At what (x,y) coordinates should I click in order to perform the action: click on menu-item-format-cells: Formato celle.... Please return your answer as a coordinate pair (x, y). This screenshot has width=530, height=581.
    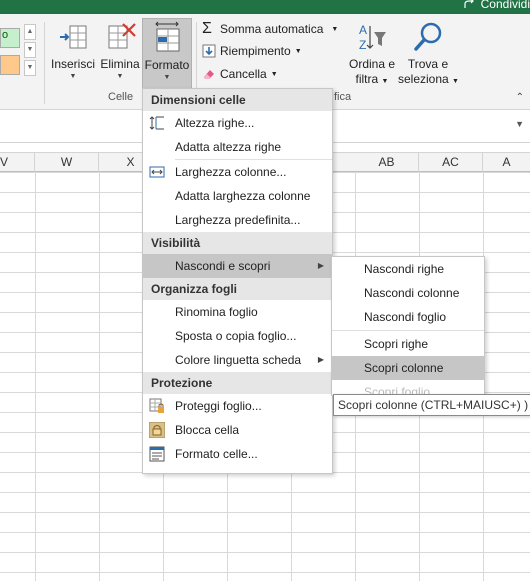
    Looking at the image, I should click on (237, 454).